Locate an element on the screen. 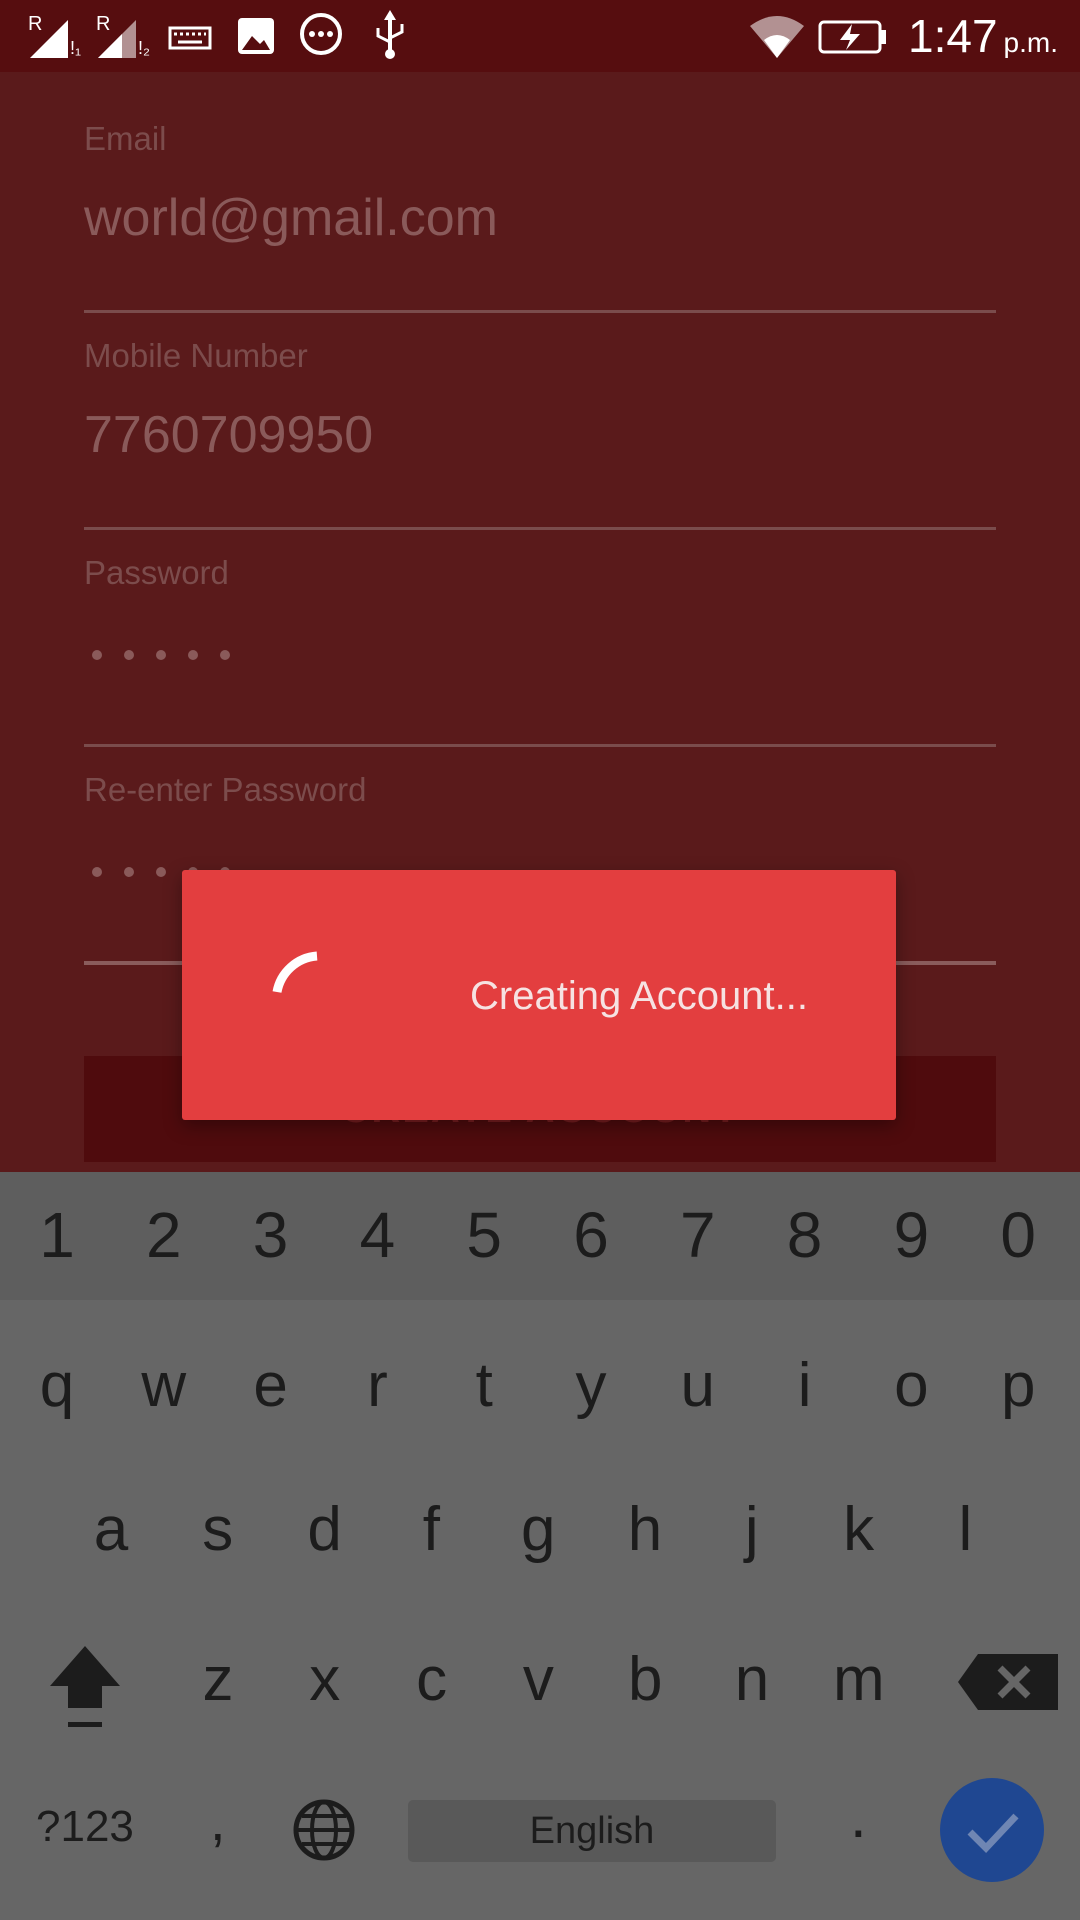 The height and width of the screenshot is (1920, 1080). letter-key: z is located at coordinates (218, 1679).